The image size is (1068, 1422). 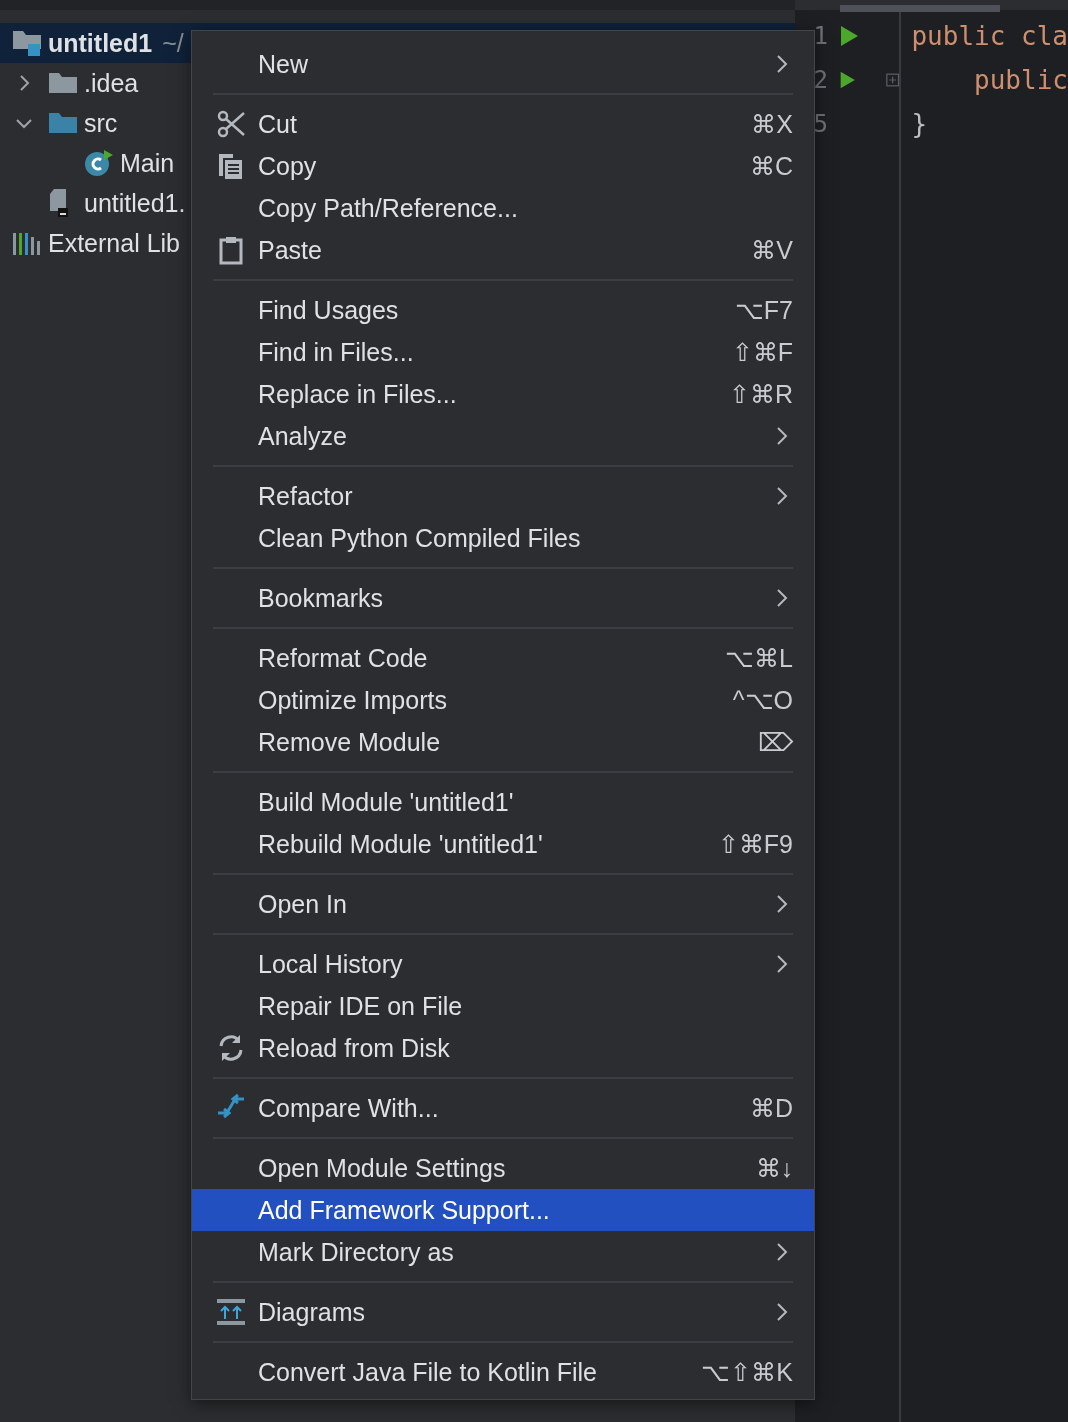 I want to click on shortcut: ⇧⌘F9, so click(x=755, y=844).